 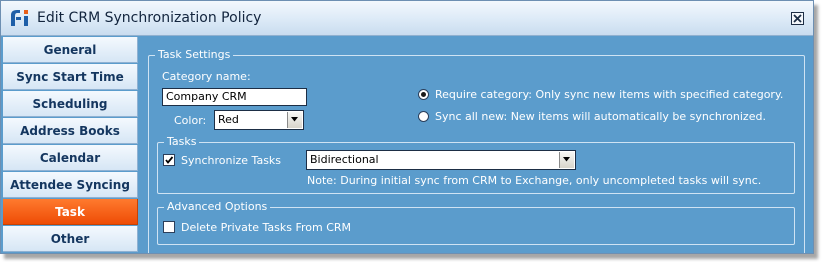 I want to click on sidebar-item-other: Other, so click(x=70, y=239).